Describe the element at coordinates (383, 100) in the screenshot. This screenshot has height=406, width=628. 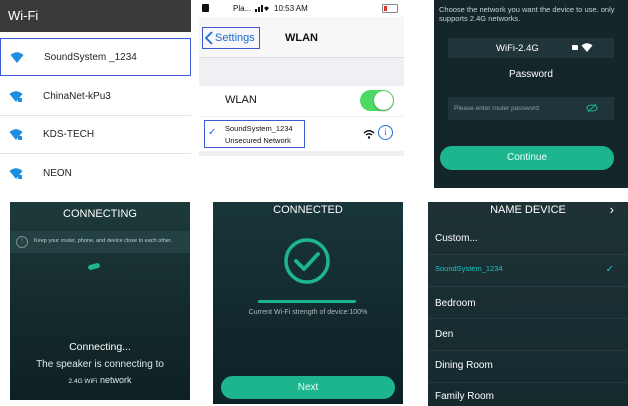
I see `toggle-knob` at that location.